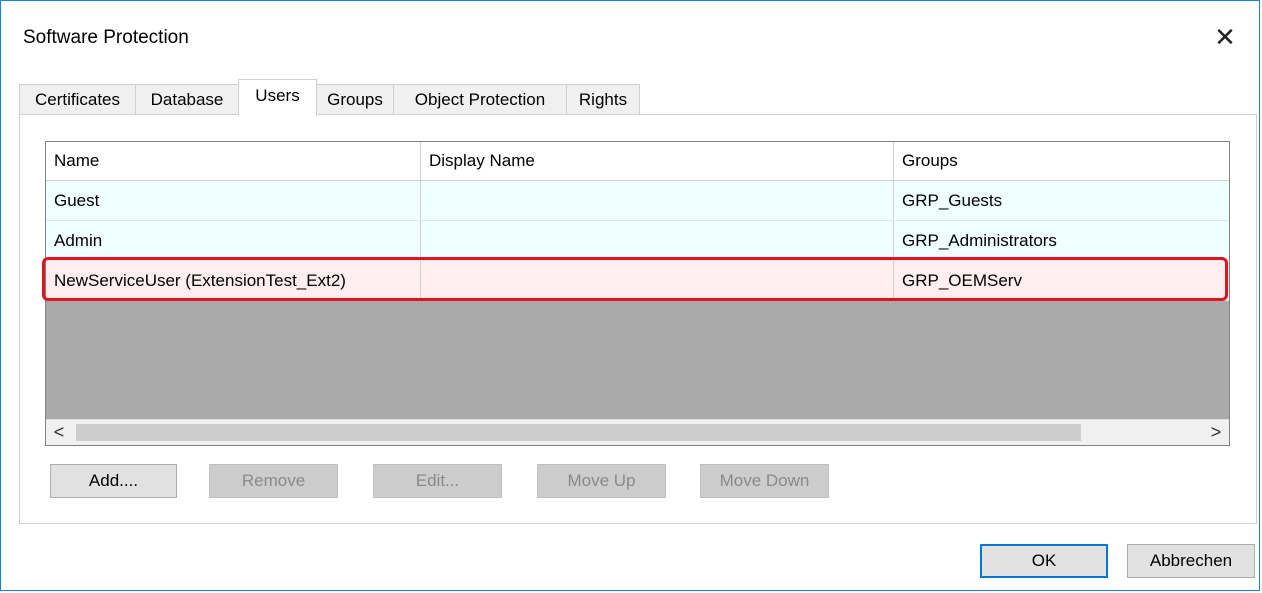 The width and height of the screenshot is (1262, 593). I want to click on cell-groups: GRP_Guests, so click(952, 200).